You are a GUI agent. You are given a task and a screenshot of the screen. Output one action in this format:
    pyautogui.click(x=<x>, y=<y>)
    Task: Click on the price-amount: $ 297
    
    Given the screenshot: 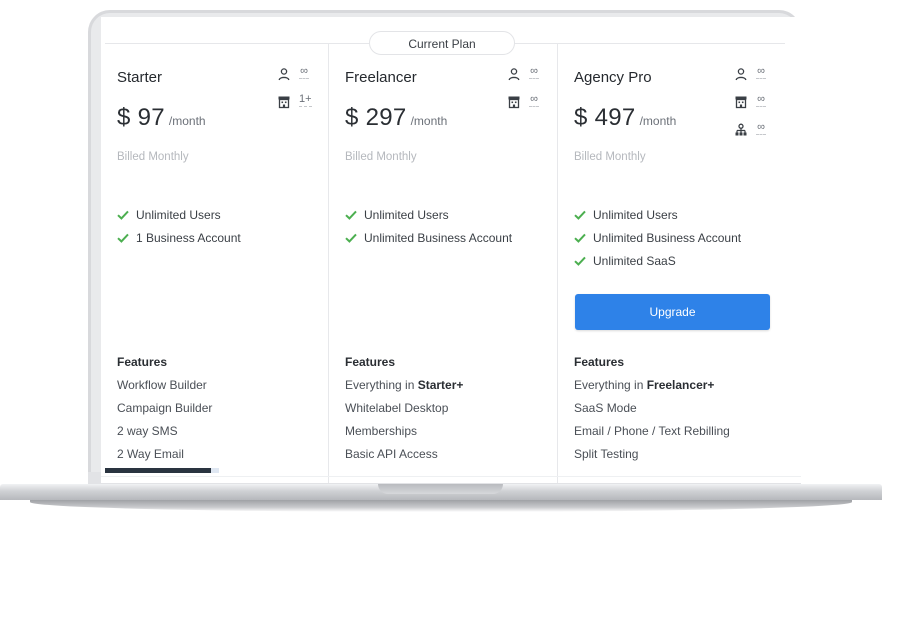 What is the action you would take?
    pyautogui.click(x=376, y=117)
    